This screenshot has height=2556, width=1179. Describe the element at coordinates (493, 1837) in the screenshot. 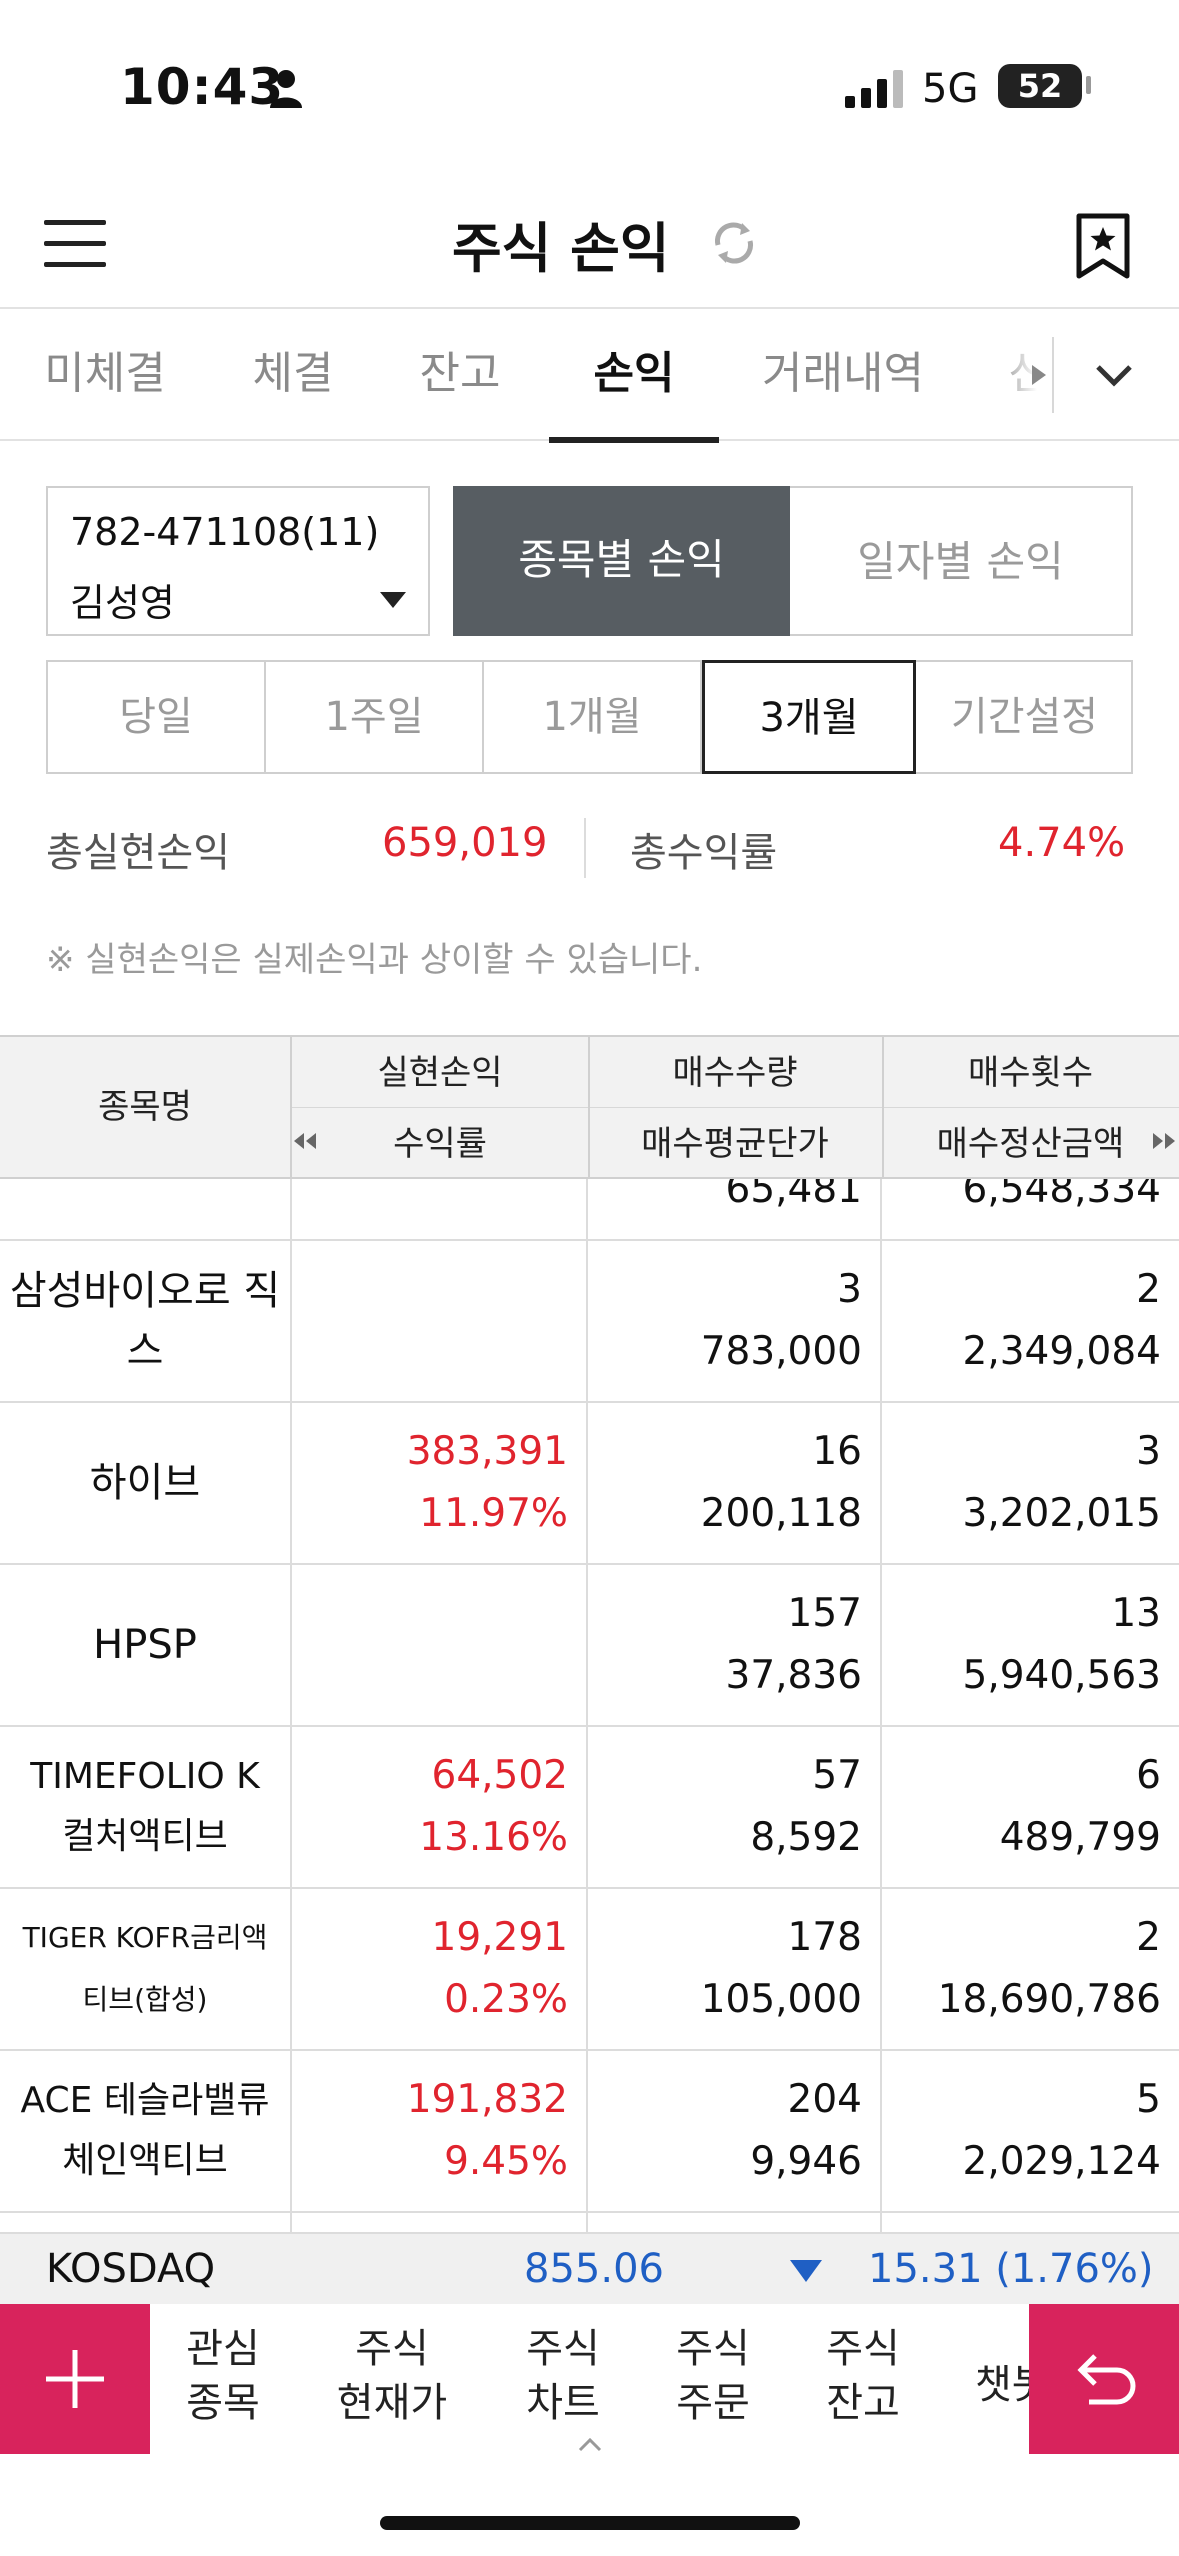

I see `row-return-rate: 13.16%` at that location.